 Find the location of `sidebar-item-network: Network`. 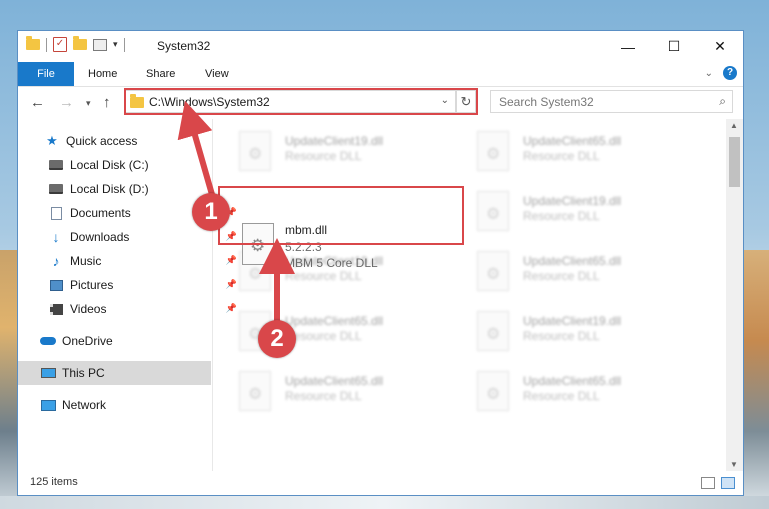

sidebar-item-network: Network is located at coordinates (125, 405).